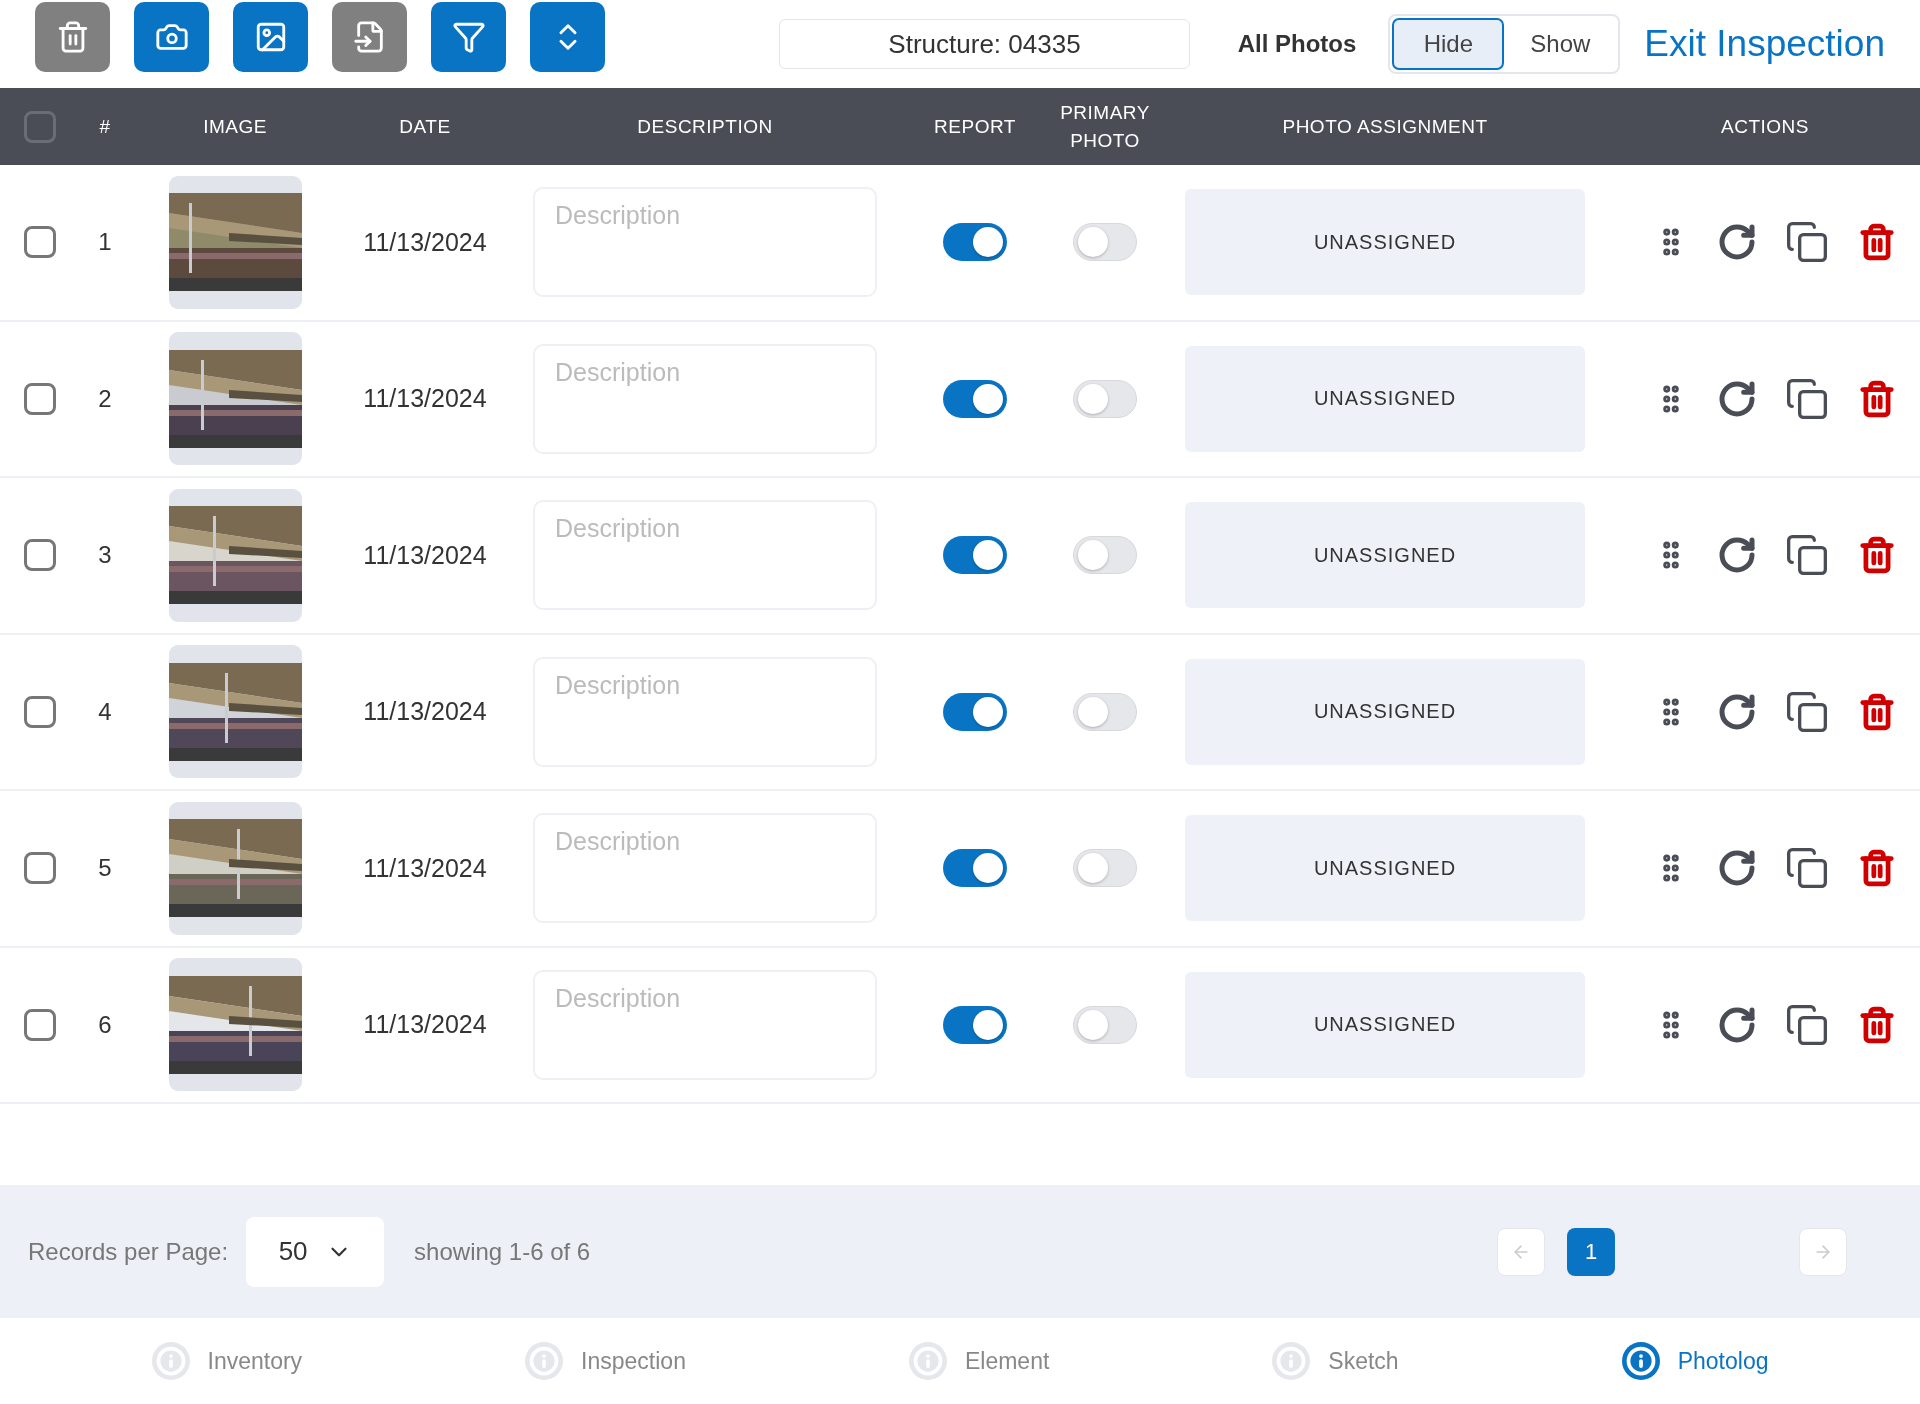  Describe the element at coordinates (271, 37) in the screenshot. I see `image-button` at that location.